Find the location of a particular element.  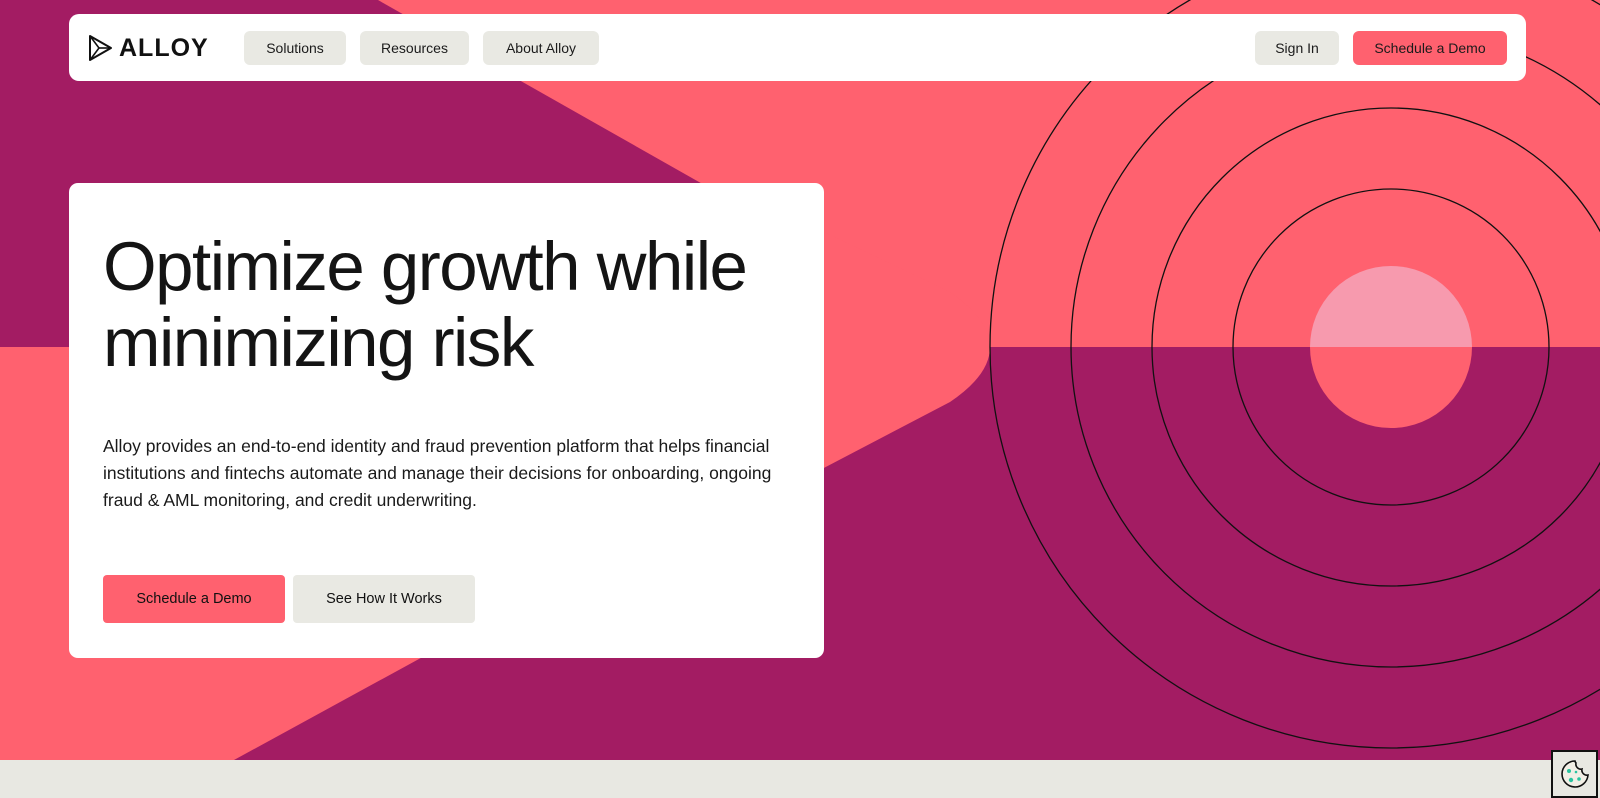

nav-item-about: About Alloy is located at coordinates (541, 48).